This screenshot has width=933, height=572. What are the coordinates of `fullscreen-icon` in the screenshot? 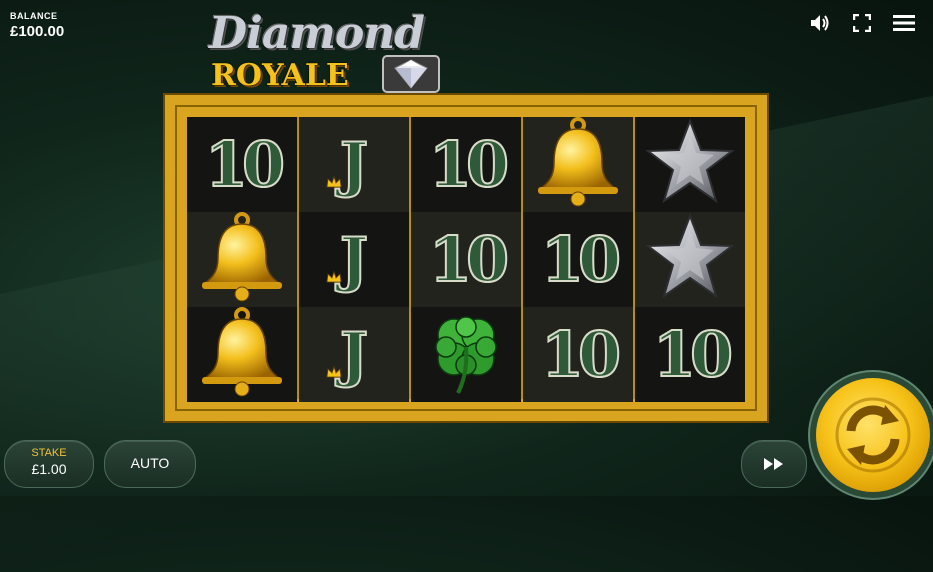 It's located at (862, 23).